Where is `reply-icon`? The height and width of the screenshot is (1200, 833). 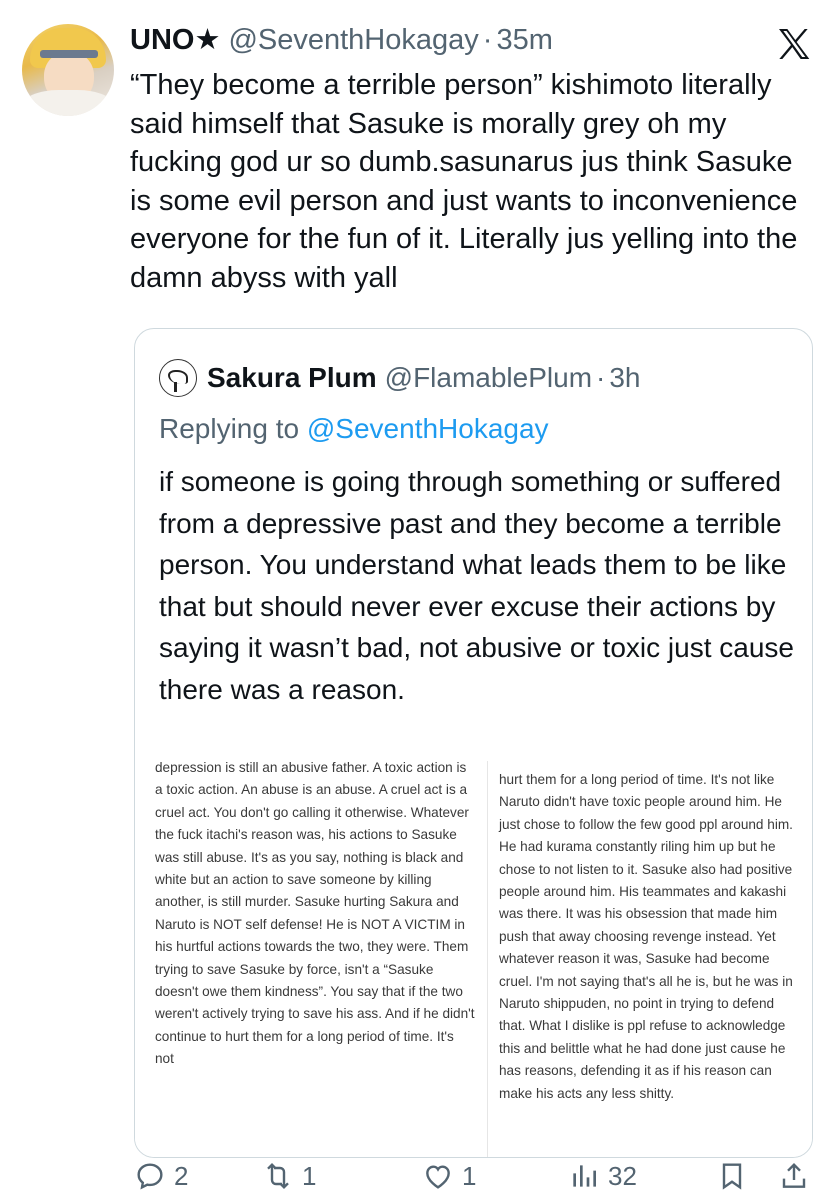 reply-icon is located at coordinates (150, 1176).